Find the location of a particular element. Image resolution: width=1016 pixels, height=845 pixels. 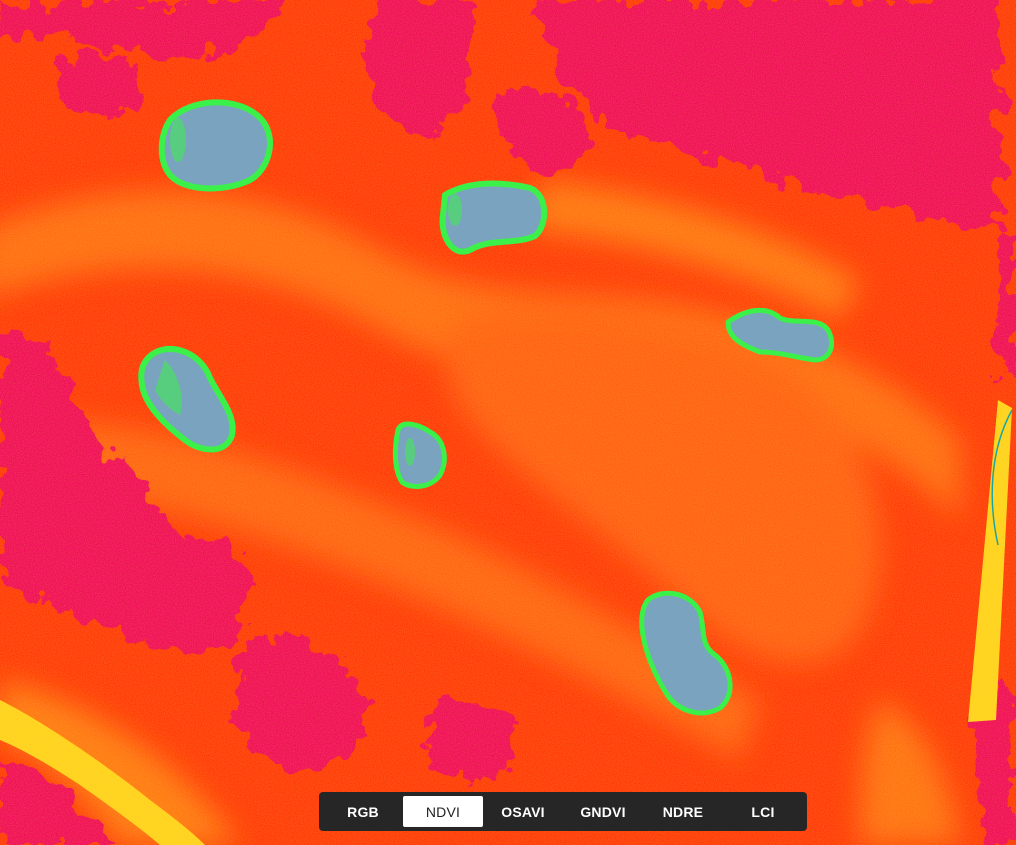

rgb-button: RGB is located at coordinates (363, 811).